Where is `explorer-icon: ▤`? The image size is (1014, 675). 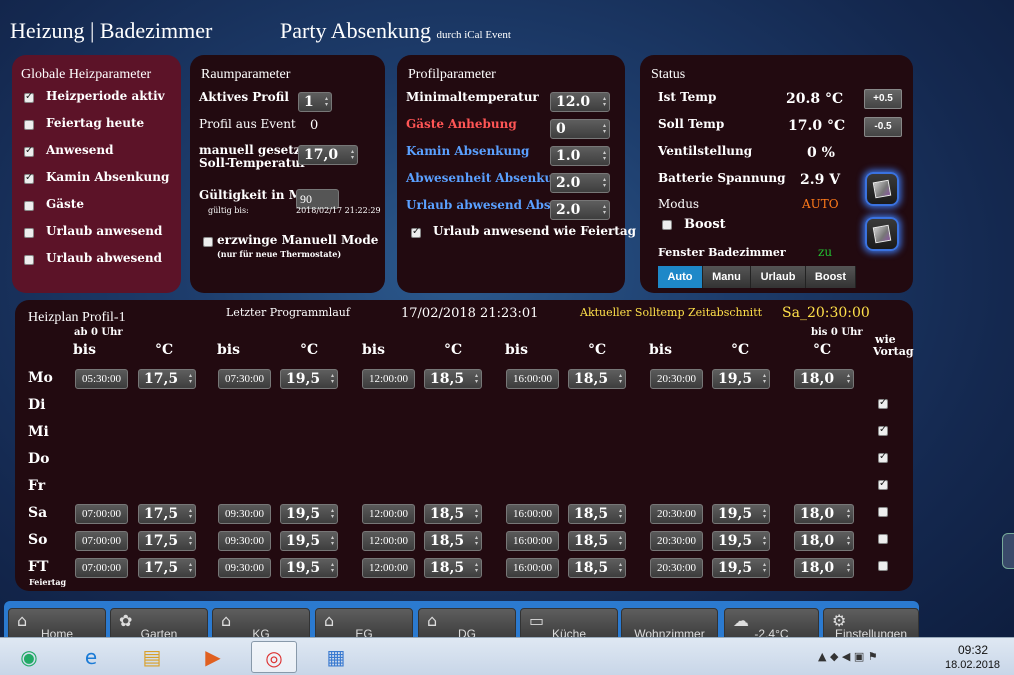 explorer-icon: ▤ is located at coordinates (152, 657).